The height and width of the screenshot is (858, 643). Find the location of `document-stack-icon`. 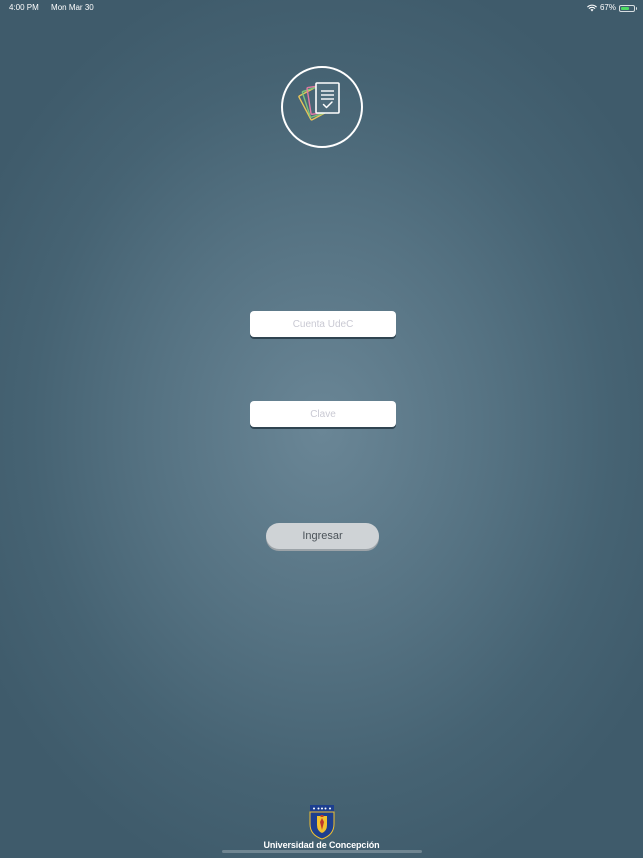

document-stack-icon is located at coordinates (319, 101).